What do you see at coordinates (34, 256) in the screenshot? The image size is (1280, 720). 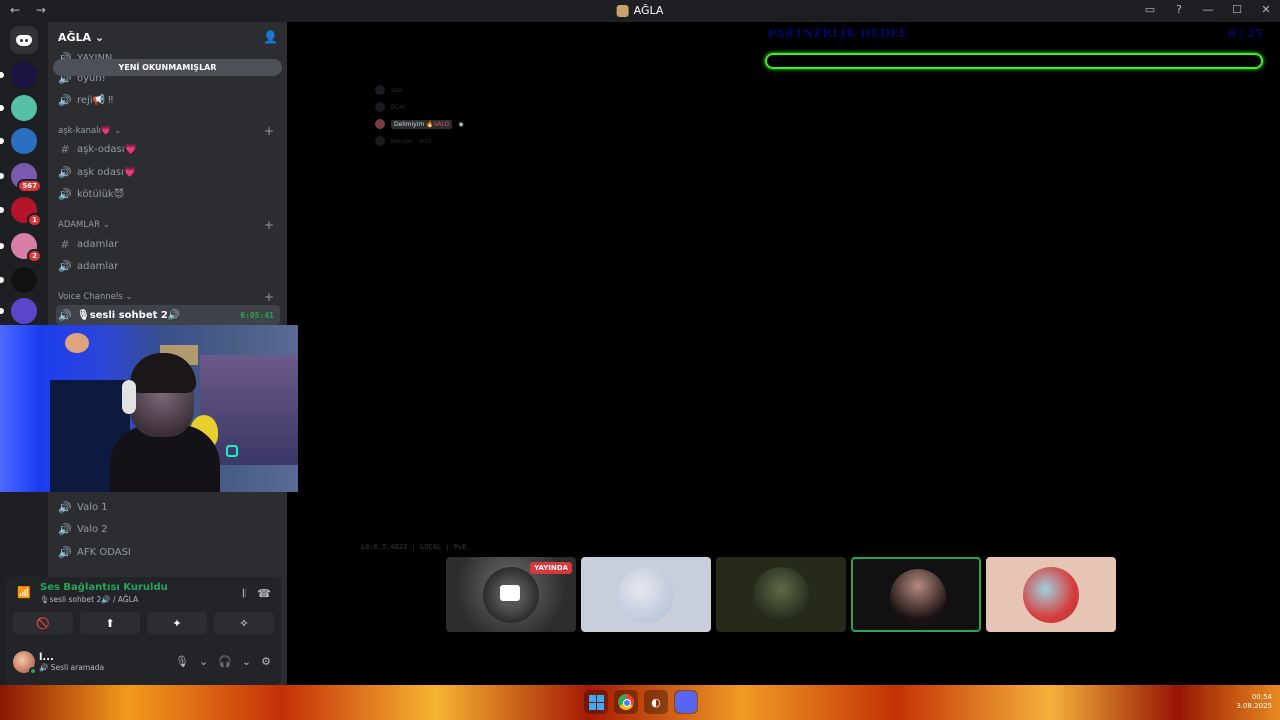 I see `mention-badge: 2` at bounding box center [34, 256].